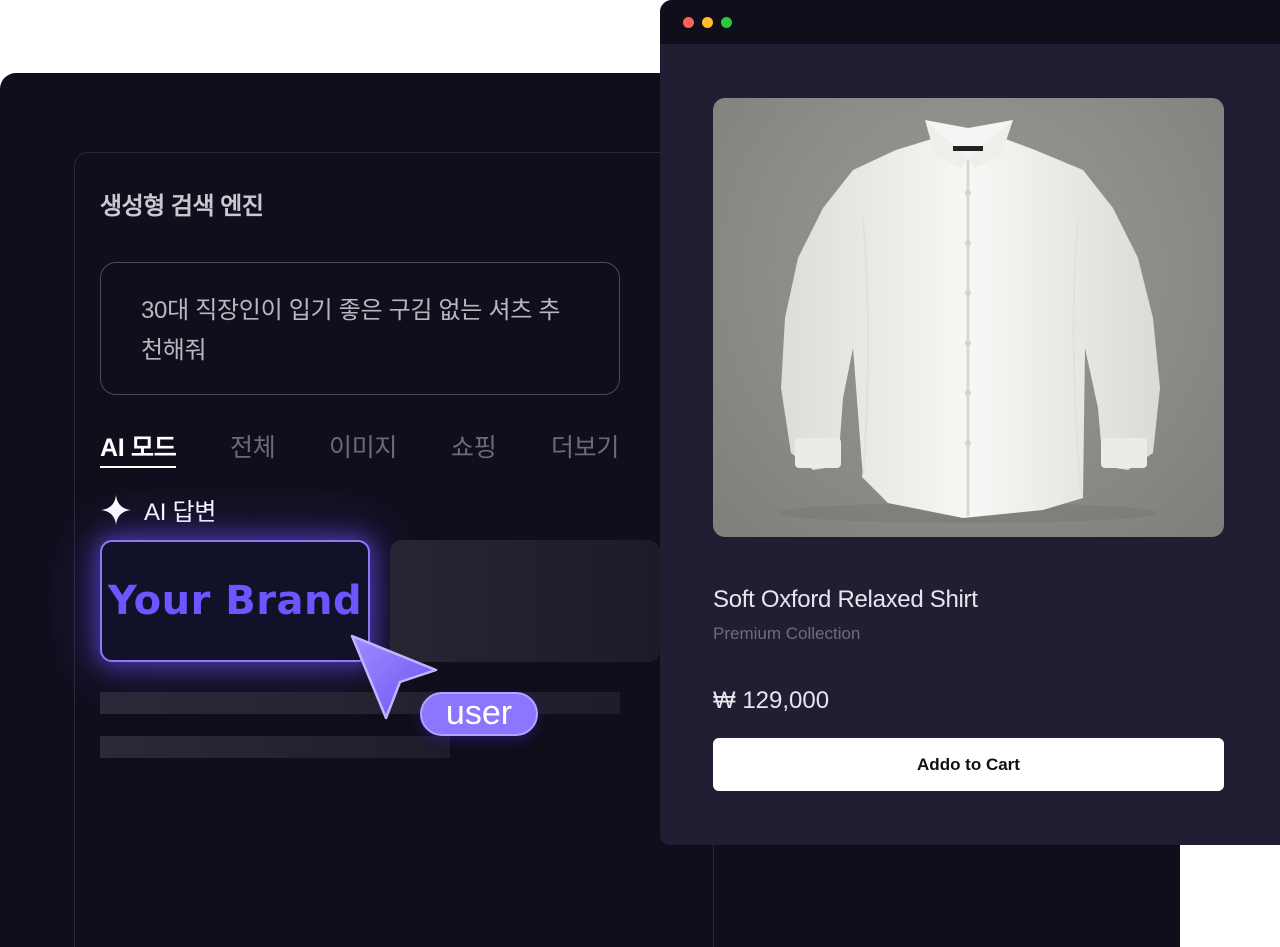 Image resolution: width=1280 pixels, height=947 pixels. What do you see at coordinates (970, 22) in the screenshot?
I see `window-titlebar` at bounding box center [970, 22].